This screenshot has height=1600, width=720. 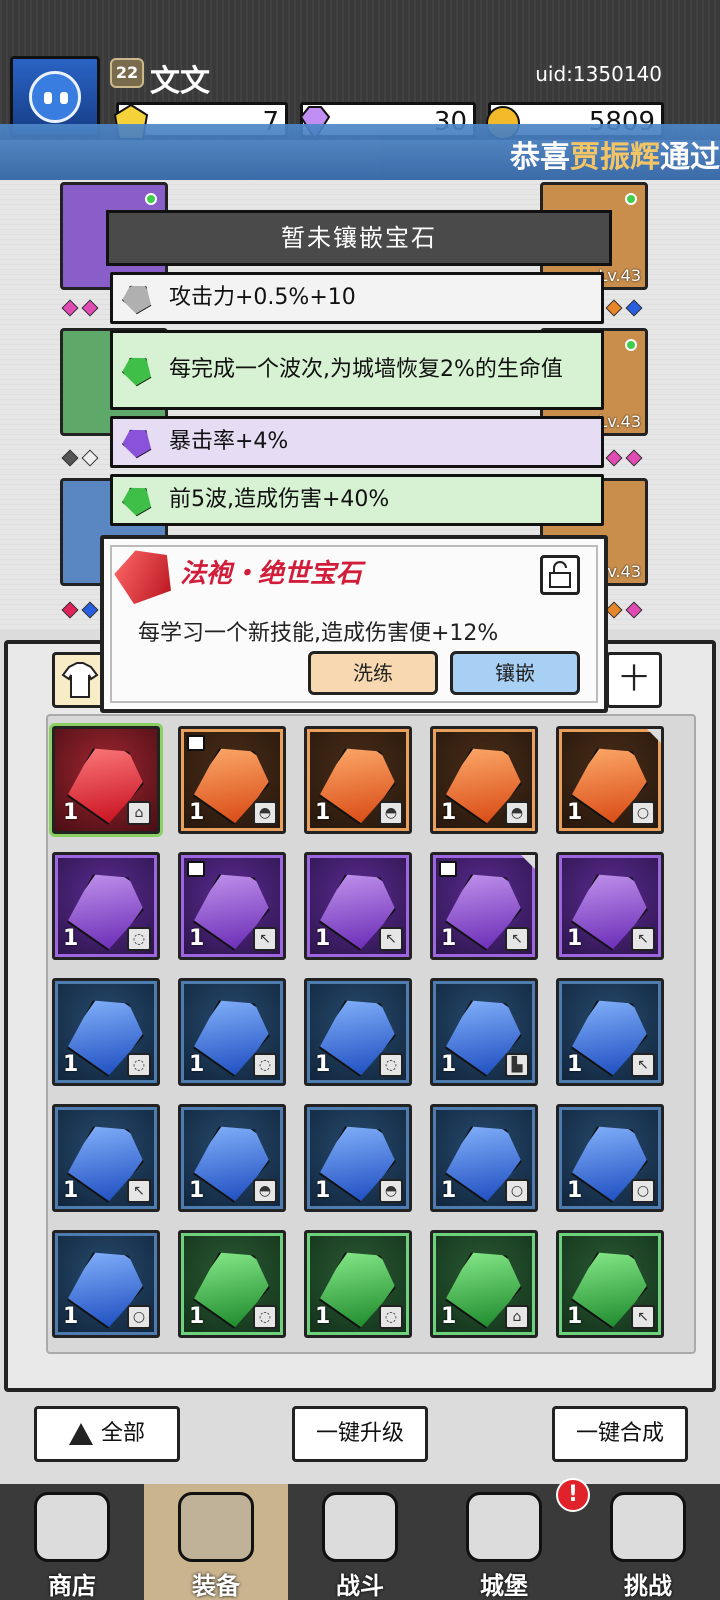 I want to click on ticker-player: 贾振辉, so click(x=615, y=157).